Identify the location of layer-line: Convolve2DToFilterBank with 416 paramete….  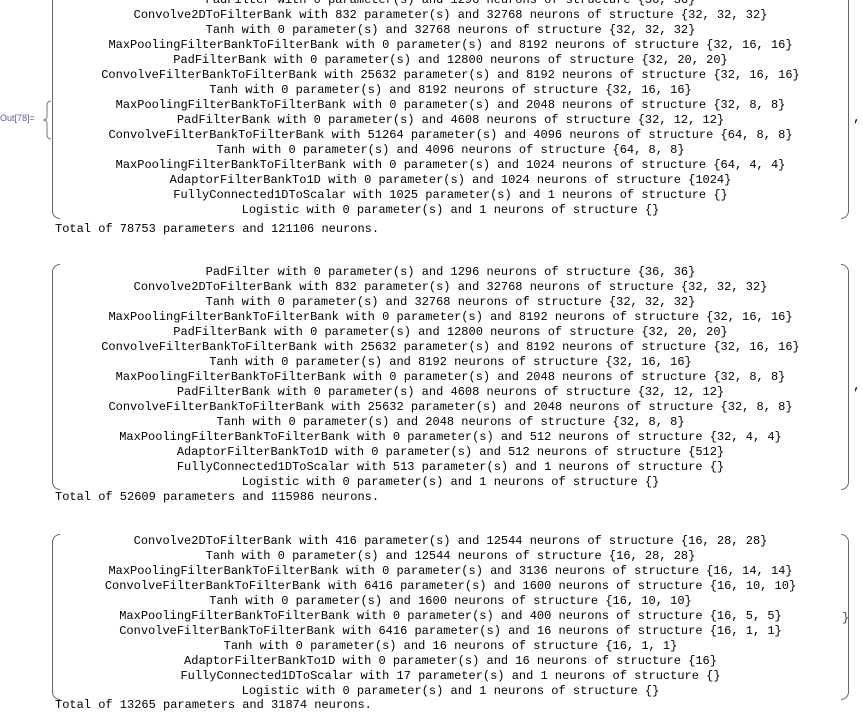
(450, 541).